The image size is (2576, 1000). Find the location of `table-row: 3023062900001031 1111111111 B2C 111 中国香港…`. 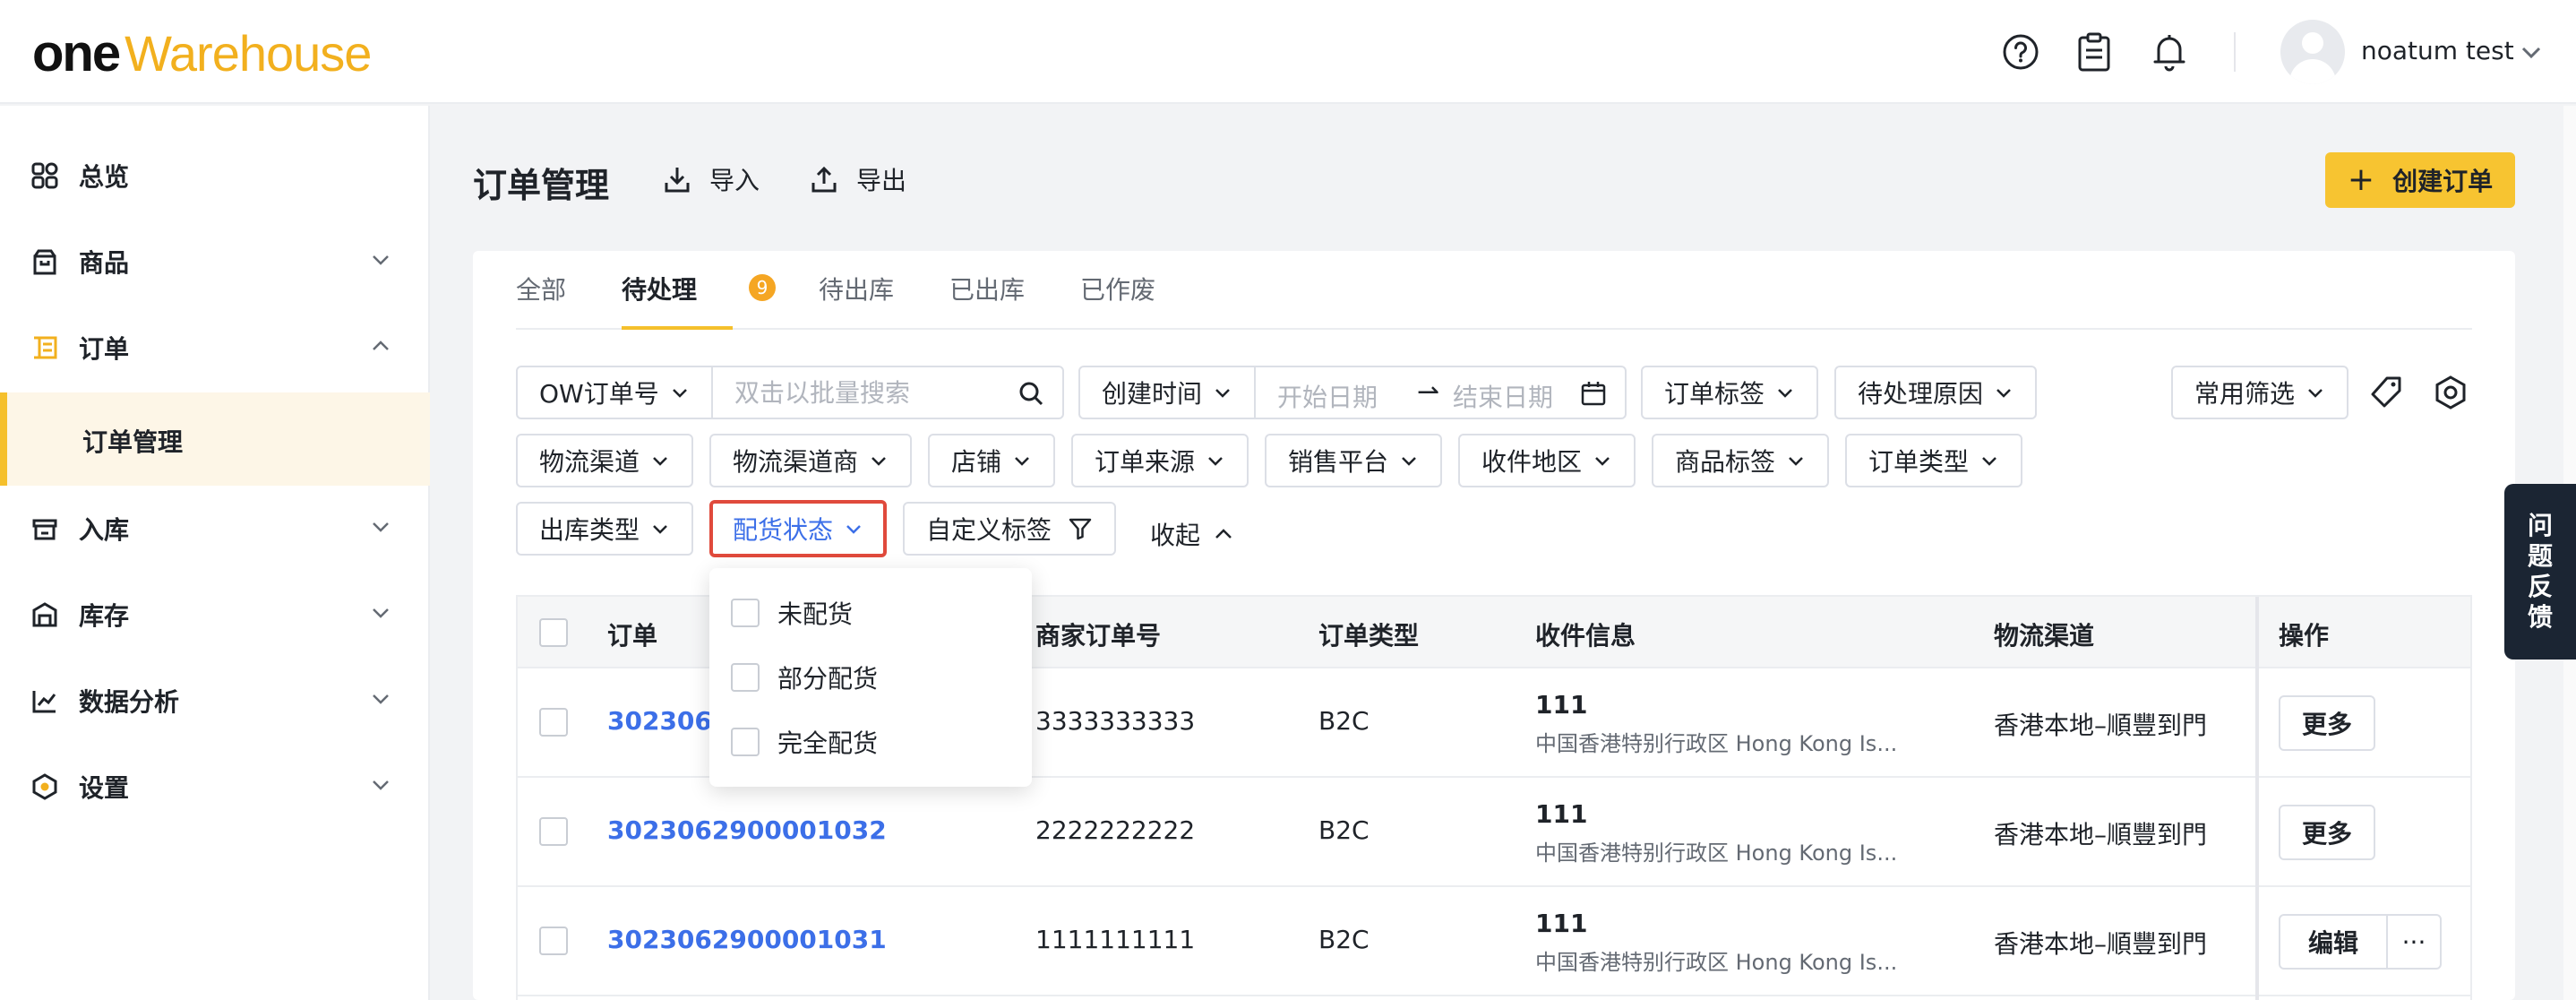

table-row: 3023062900001031 1111111111 B2C 111 中国香港… is located at coordinates (1494, 942).